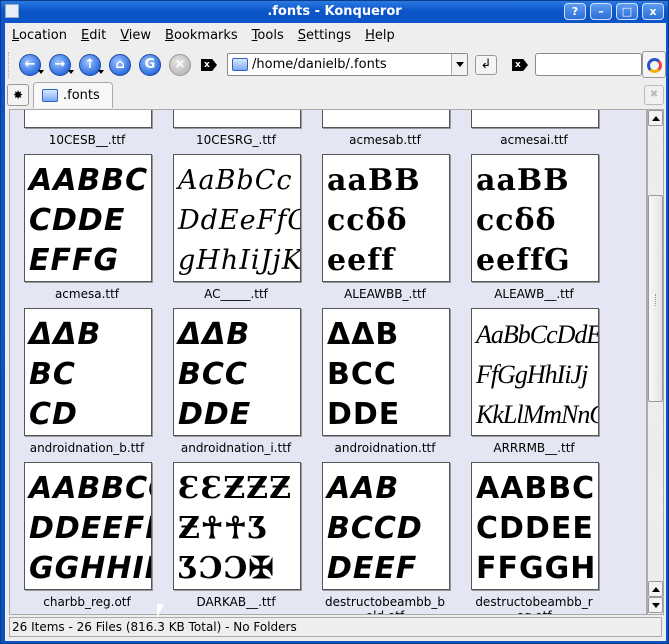  I want to click on file-item: AABBCC DDEEFF GGHHIIJJ charbb_reg.otf, so click(87, 538).